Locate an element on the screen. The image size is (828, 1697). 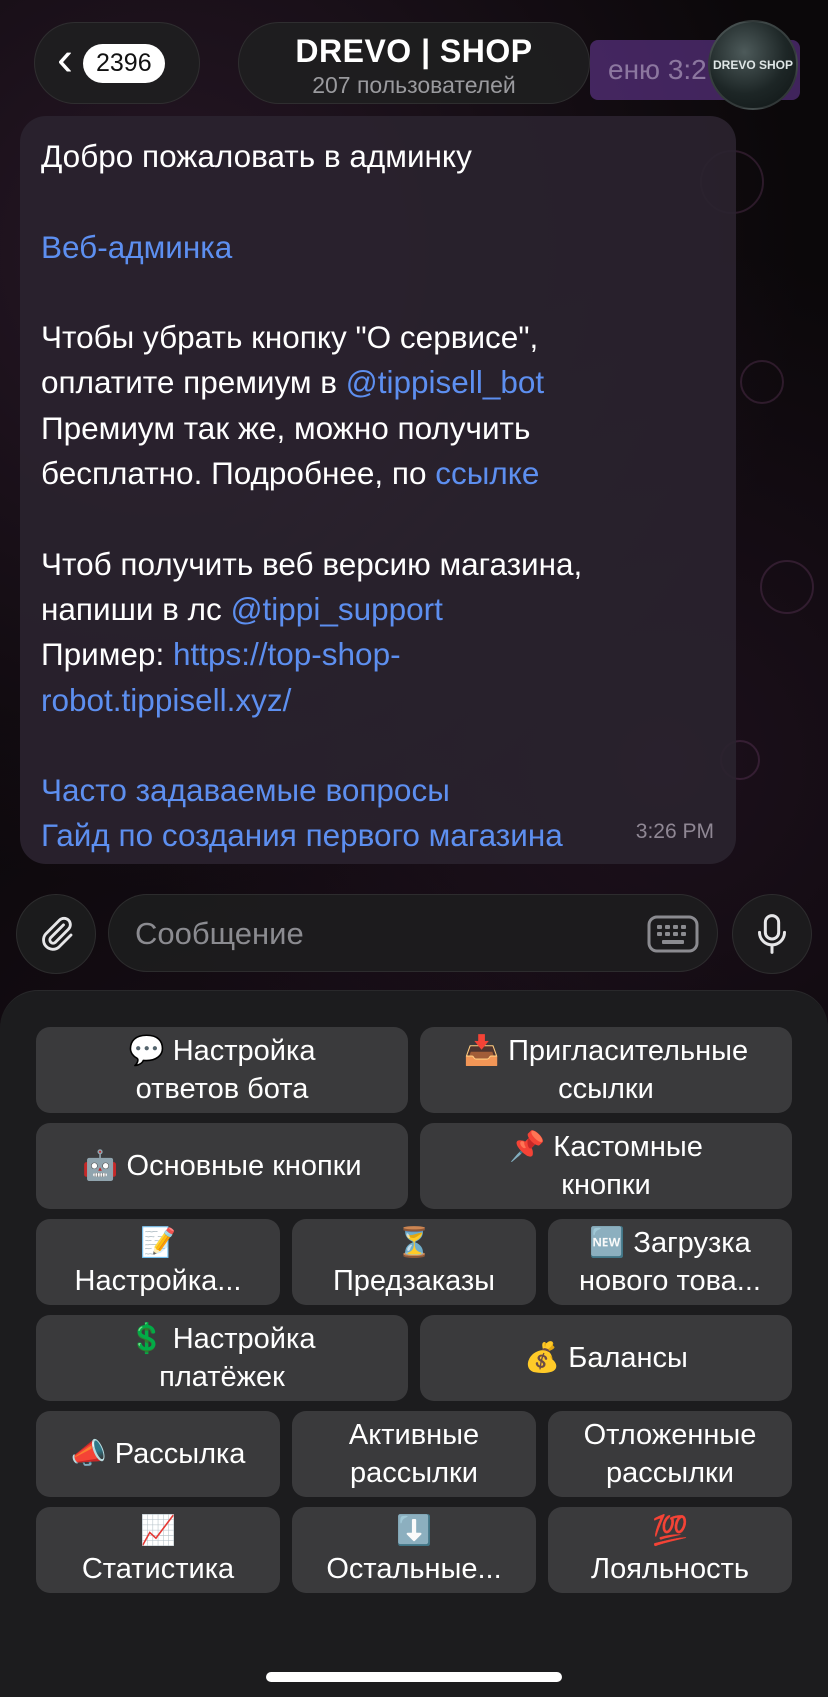
keyboard-button-label: 💬 Настройка ответов бота is located at coordinates (222, 1070).